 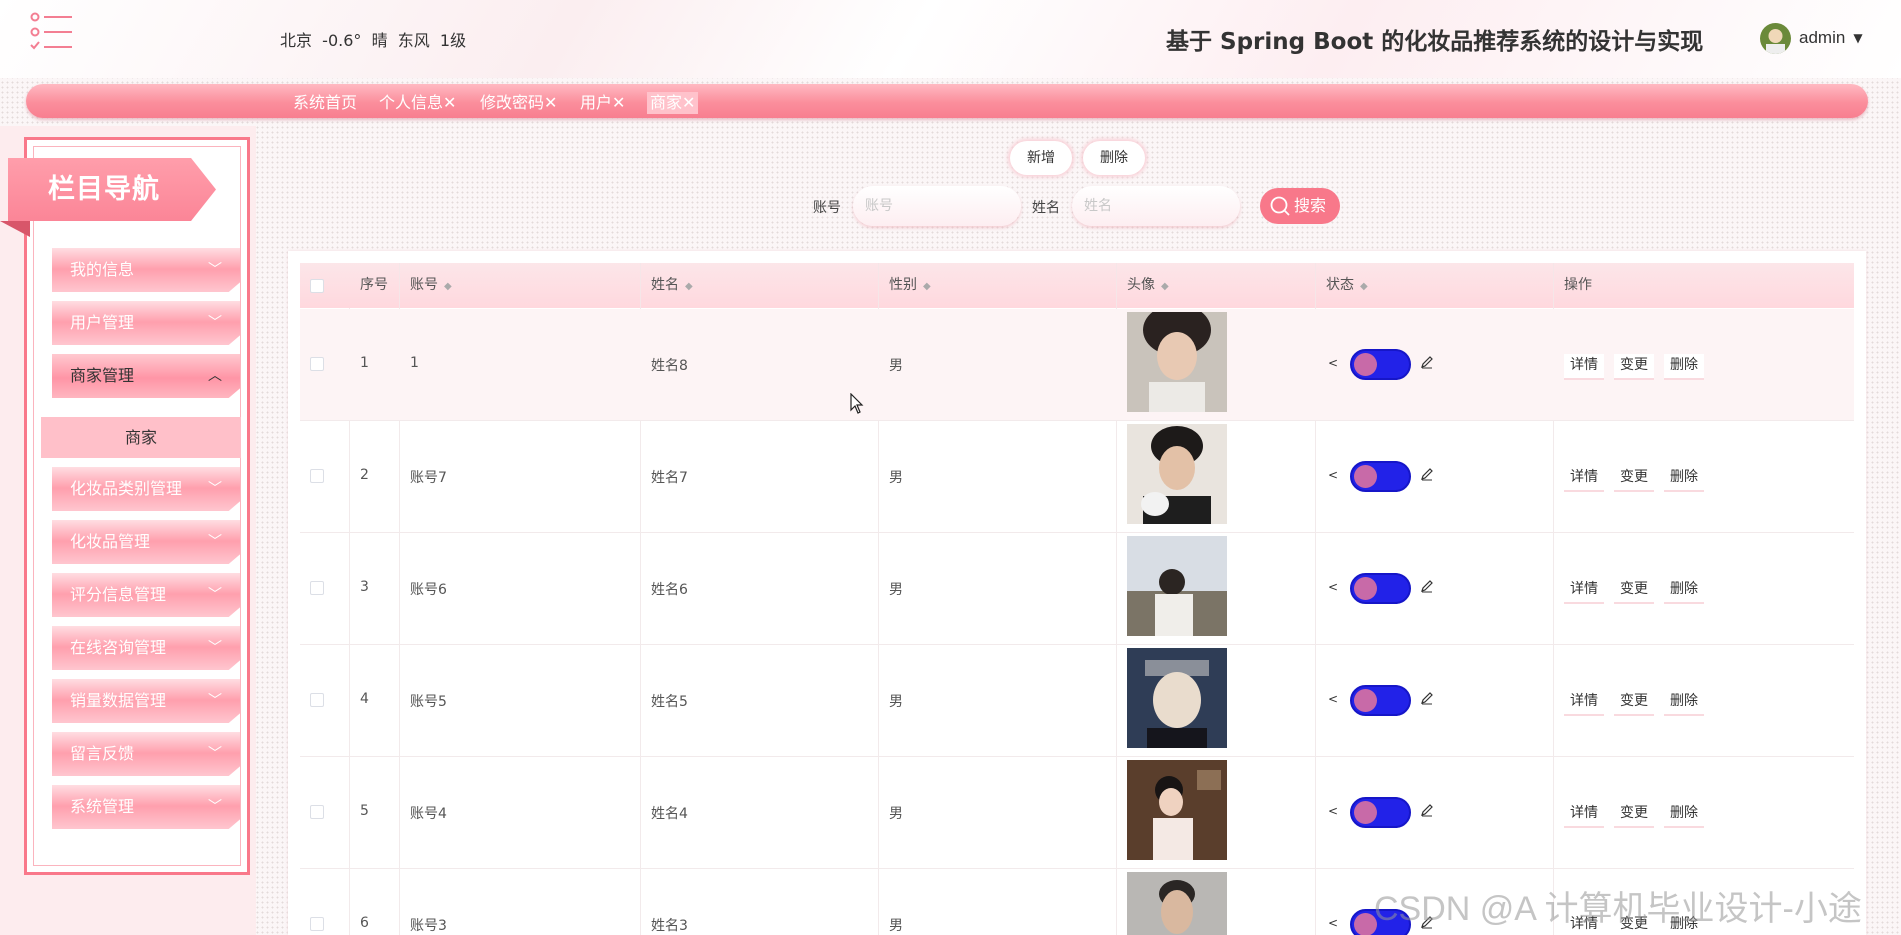 What do you see at coordinates (1435, 285) in the screenshot?
I see `header-status: 状态 ◆` at bounding box center [1435, 285].